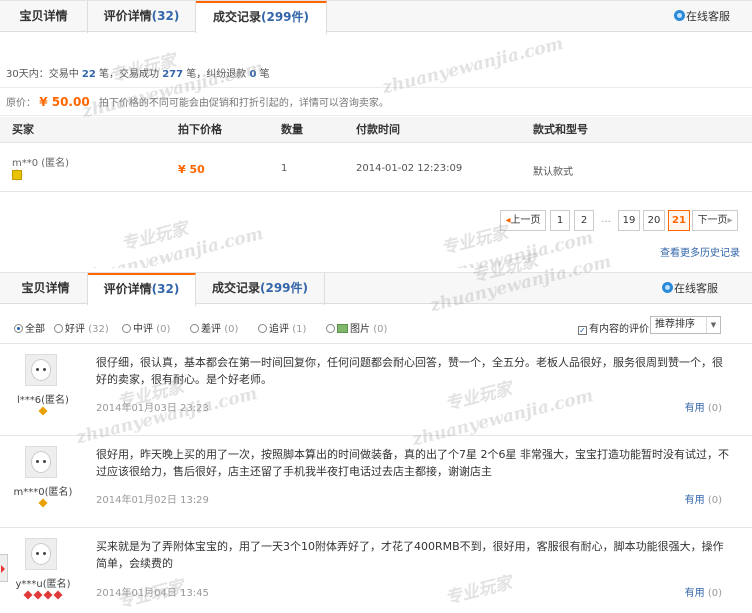 The width and height of the screenshot is (752, 613). What do you see at coordinates (17, 175) in the screenshot?
I see `vip-badge-icon` at bounding box center [17, 175].